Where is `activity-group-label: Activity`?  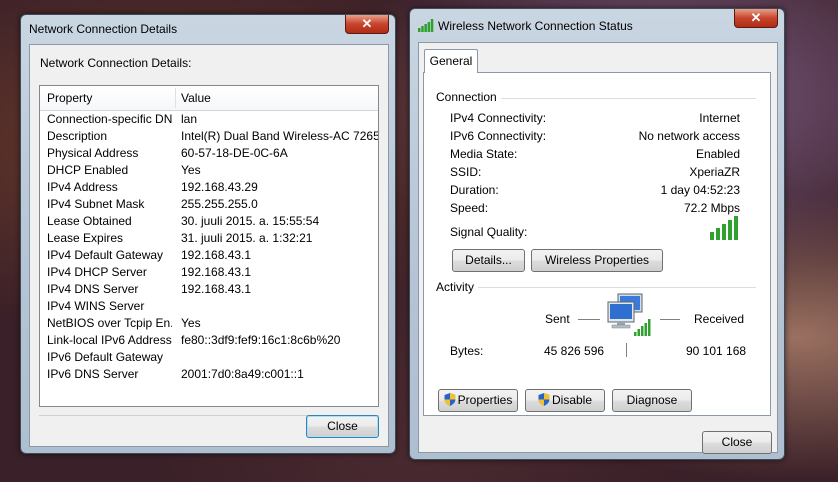 activity-group-label: Activity is located at coordinates (457, 287).